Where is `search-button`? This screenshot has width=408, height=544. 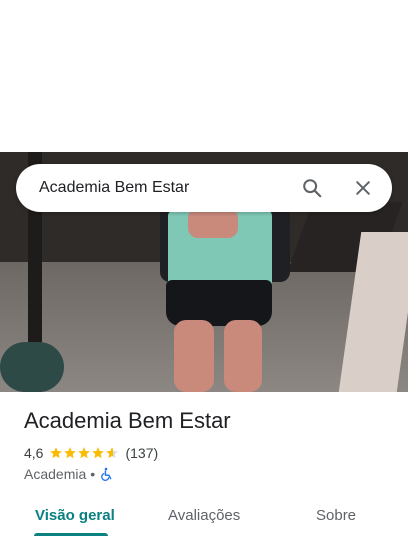
search-button is located at coordinates (312, 188).